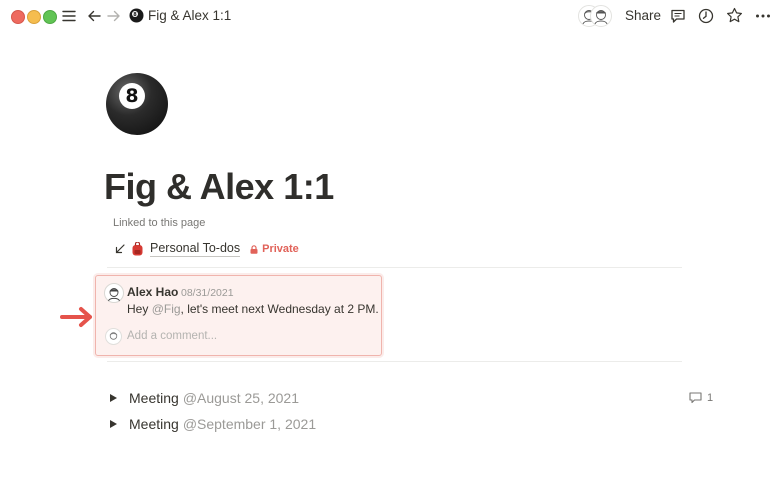 Image resolution: width=784 pixels, height=490 pixels. Describe the element at coordinates (706, 16) in the screenshot. I see `history-clock-icon` at that location.